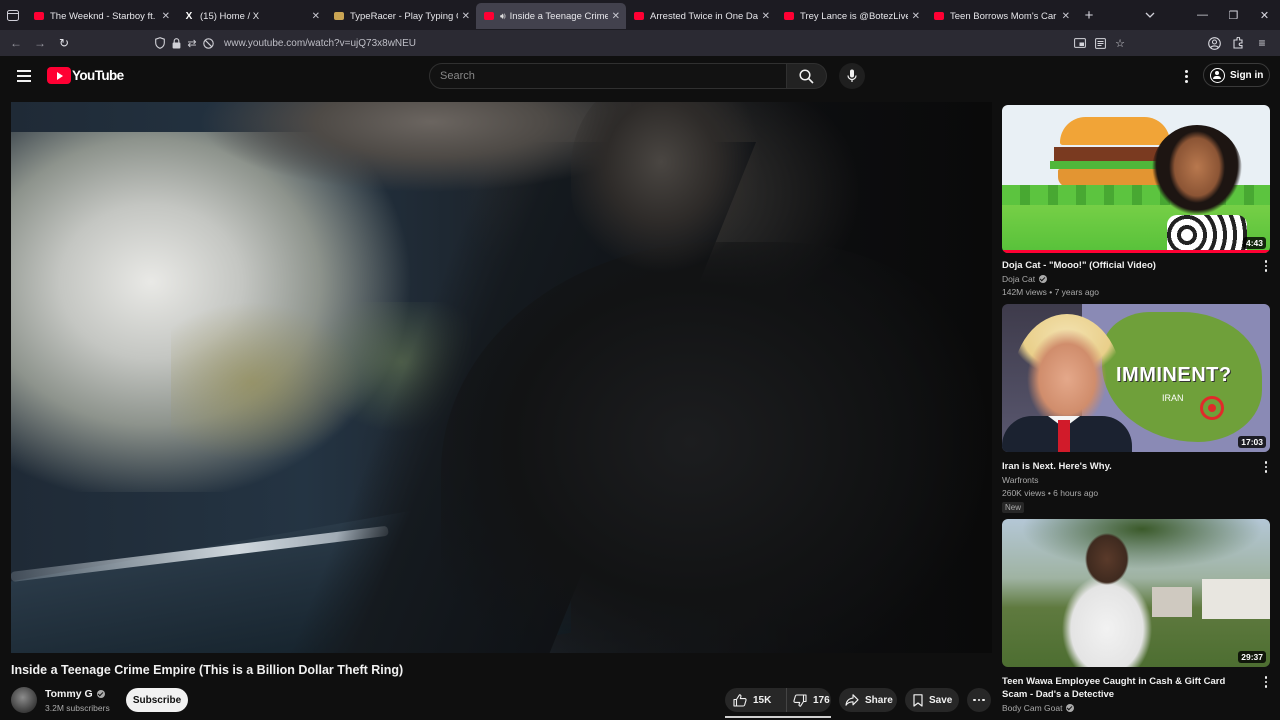 This screenshot has width=1280, height=720. I want to click on related-thumbnail: 4:43, so click(1136, 179).